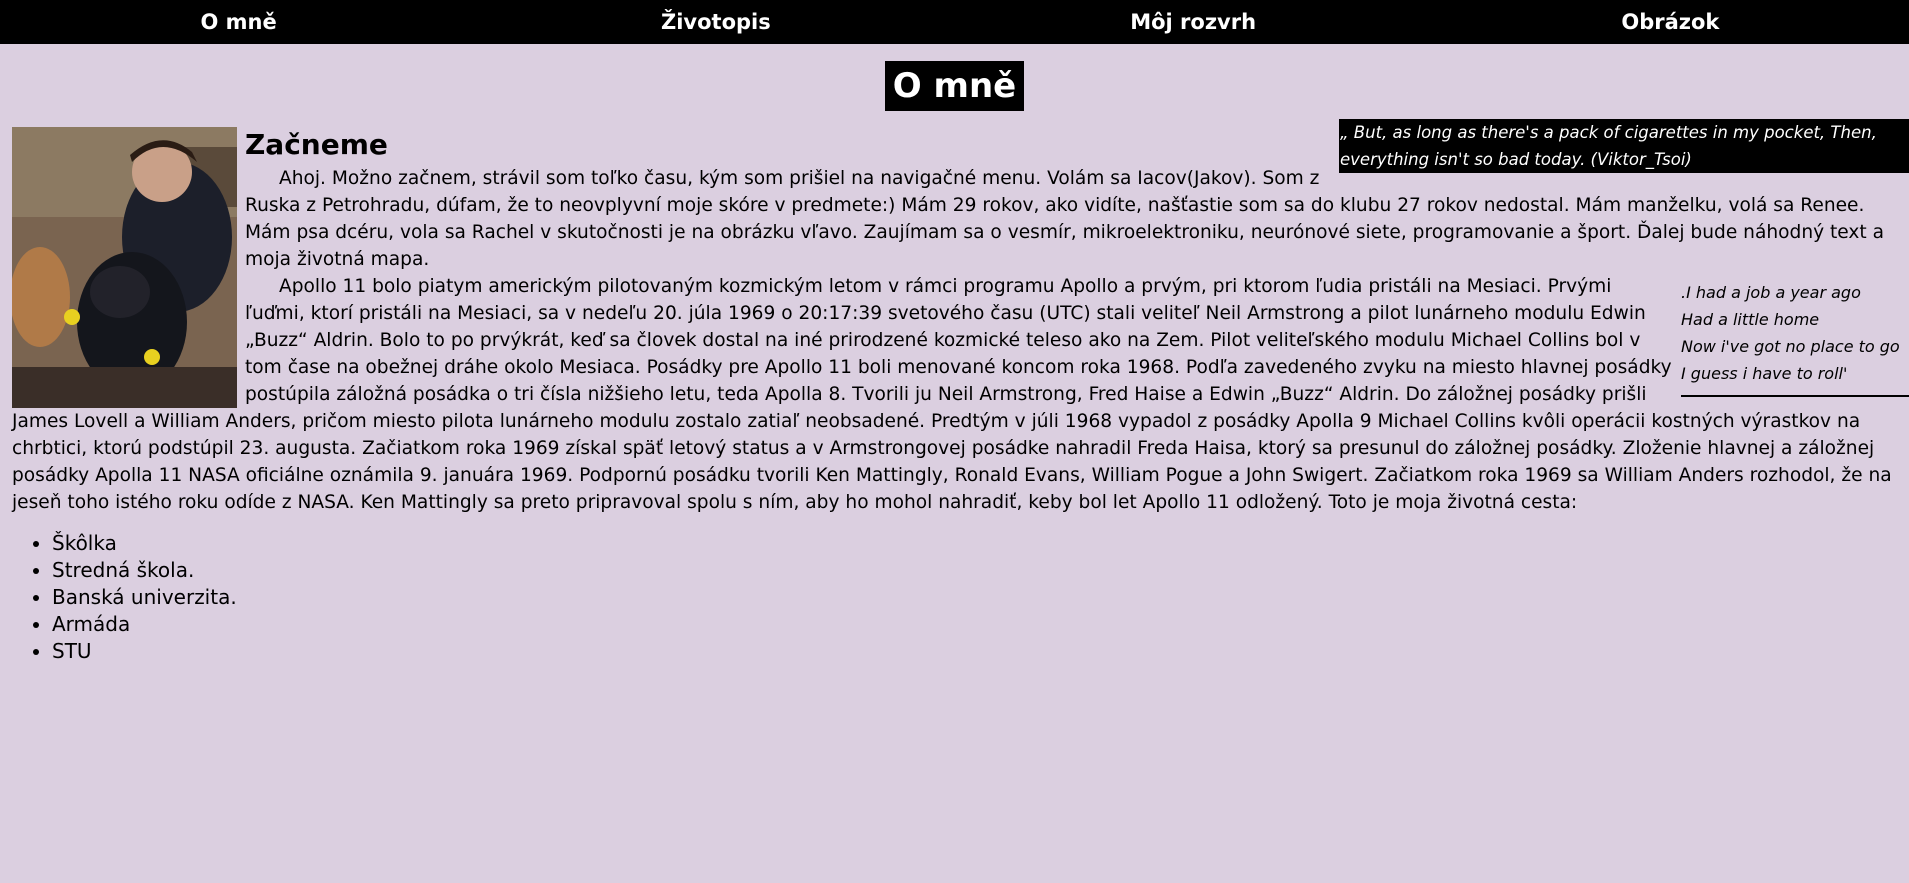 This screenshot has width=1909, height=883. I want to click on list-item: Stredná škola., so click(976, 570).